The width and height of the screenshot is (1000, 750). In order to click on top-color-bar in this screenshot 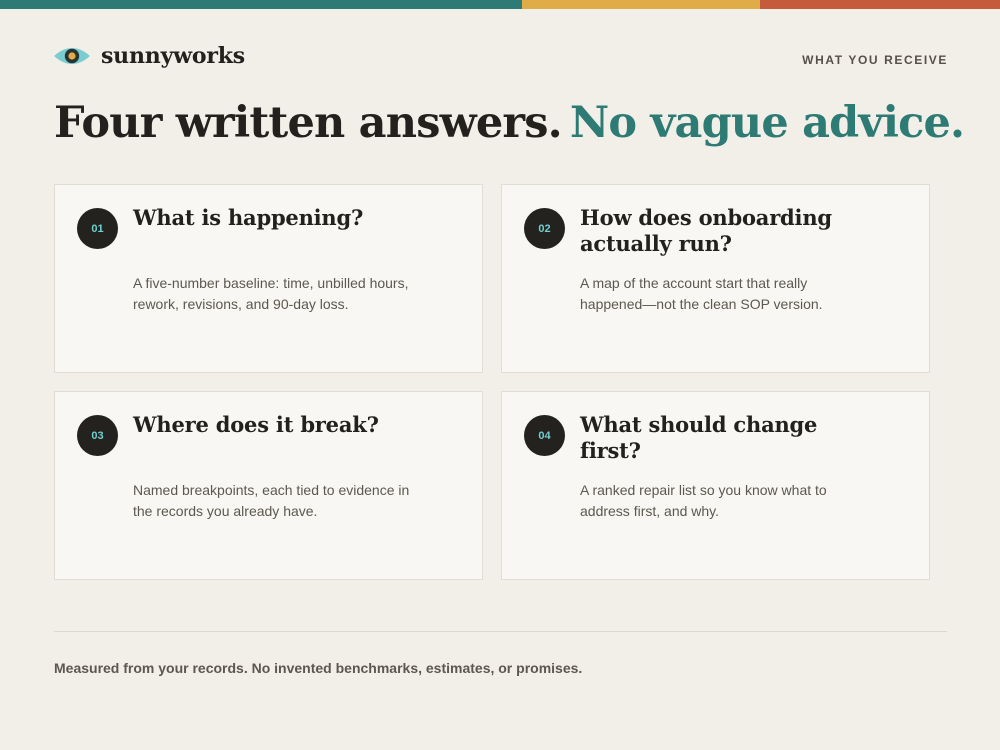, I will do `click(500, 4)`.